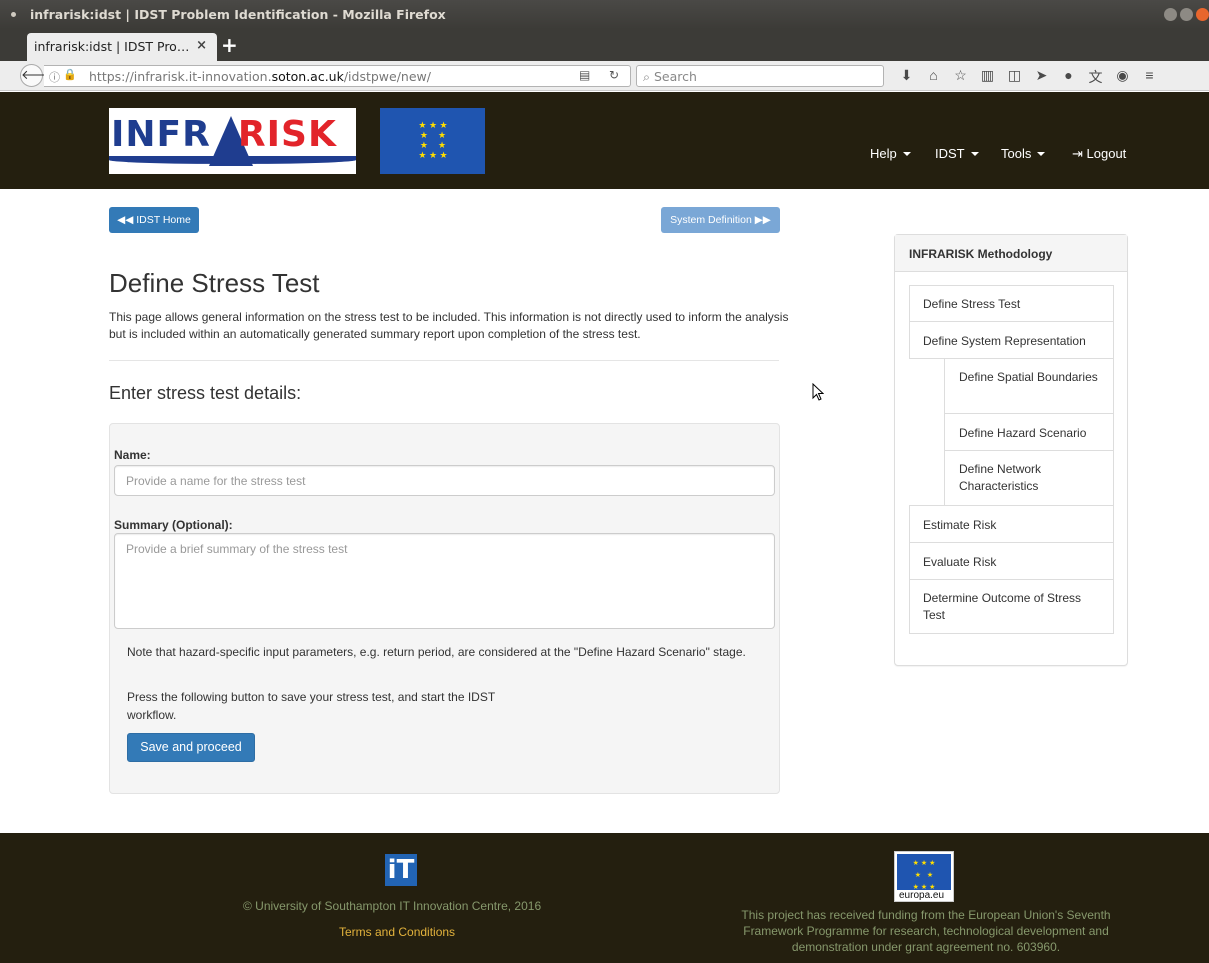 This screenshot has height=963, width=1209. I want to click on window-controls, so click(1186, 14).